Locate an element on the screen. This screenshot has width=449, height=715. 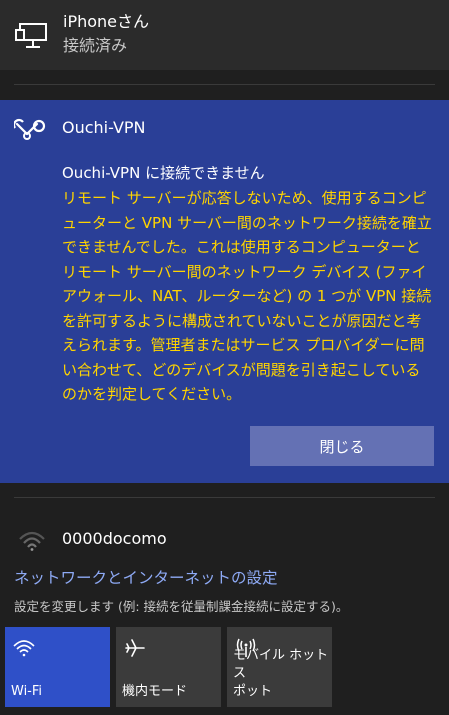
mobile-hotspot-tile: モバイル ホットス ポット is located at coordinates (279, 667).